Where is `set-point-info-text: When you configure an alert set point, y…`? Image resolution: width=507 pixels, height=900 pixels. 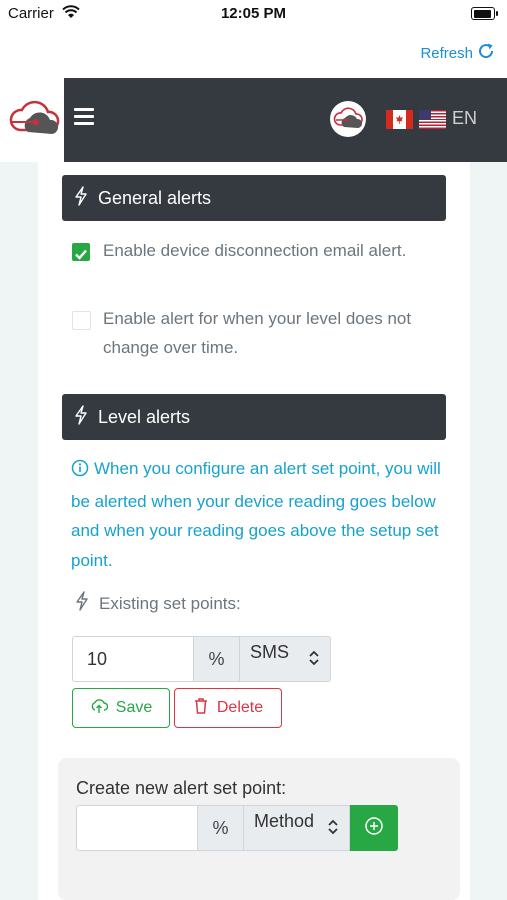
set-point-info-text: When you configure an alert set point, y… is located at coordinates (256, 514).